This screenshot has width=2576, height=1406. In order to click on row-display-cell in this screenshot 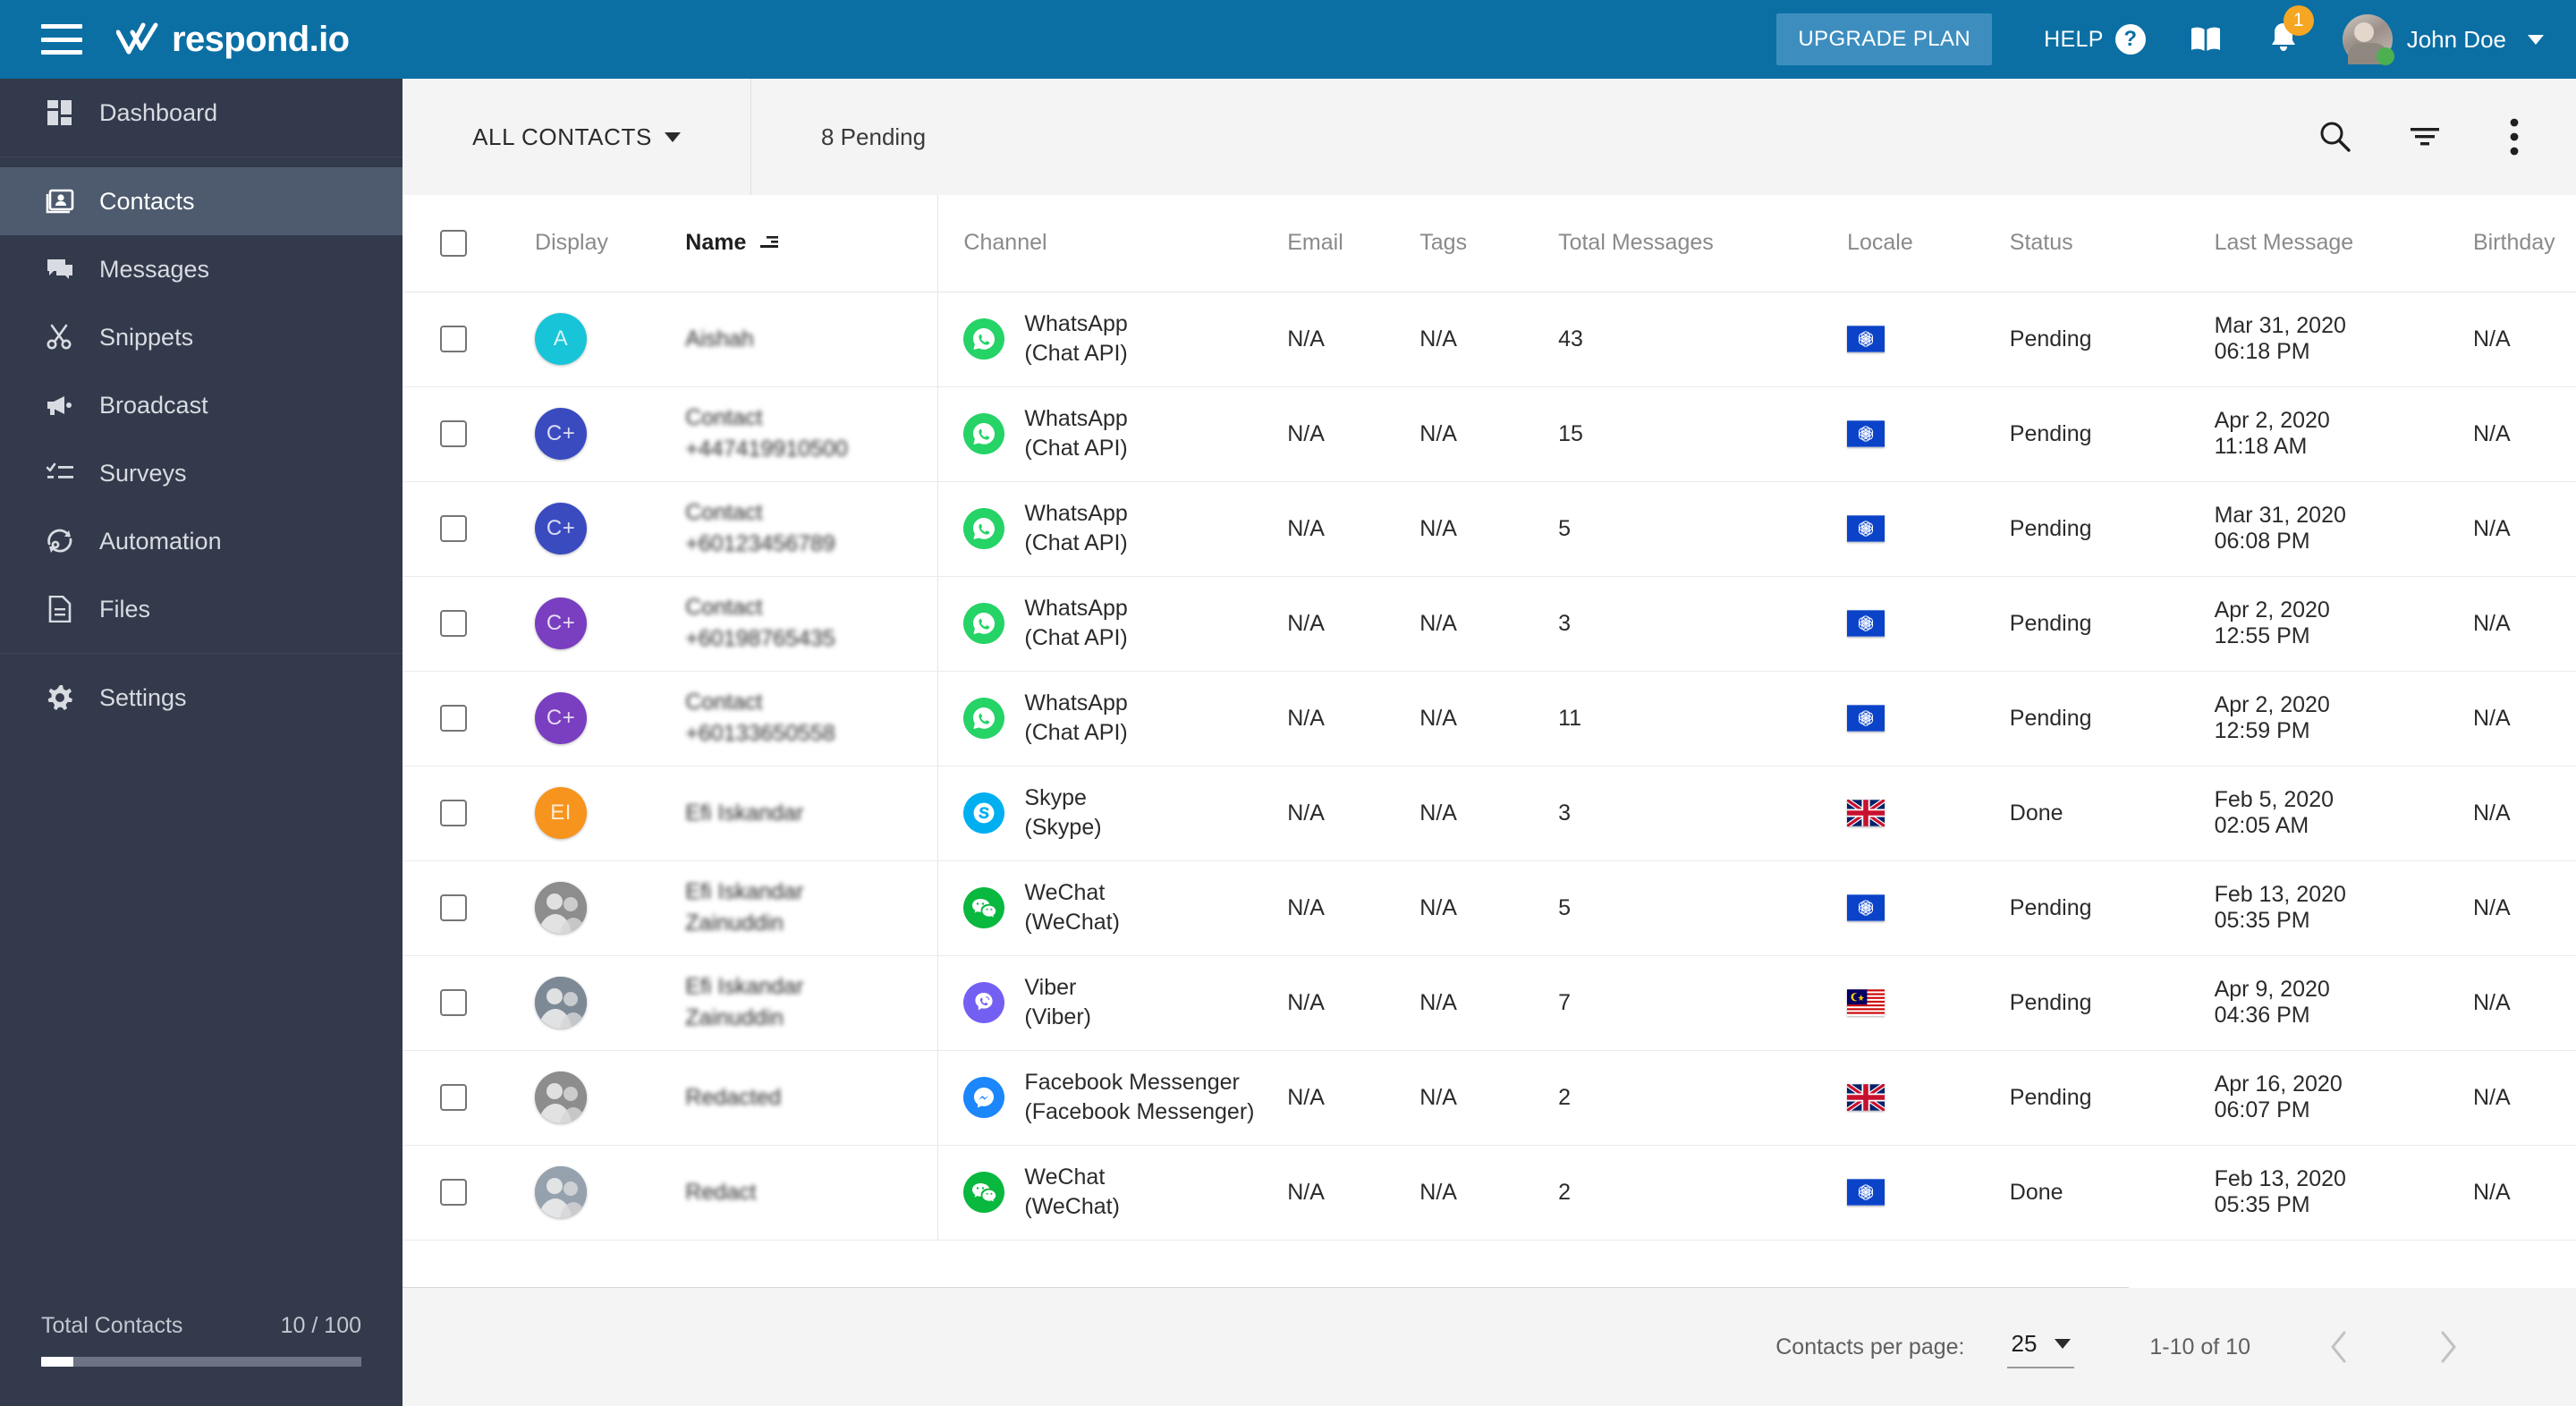, I will do `click(610, 908)`.